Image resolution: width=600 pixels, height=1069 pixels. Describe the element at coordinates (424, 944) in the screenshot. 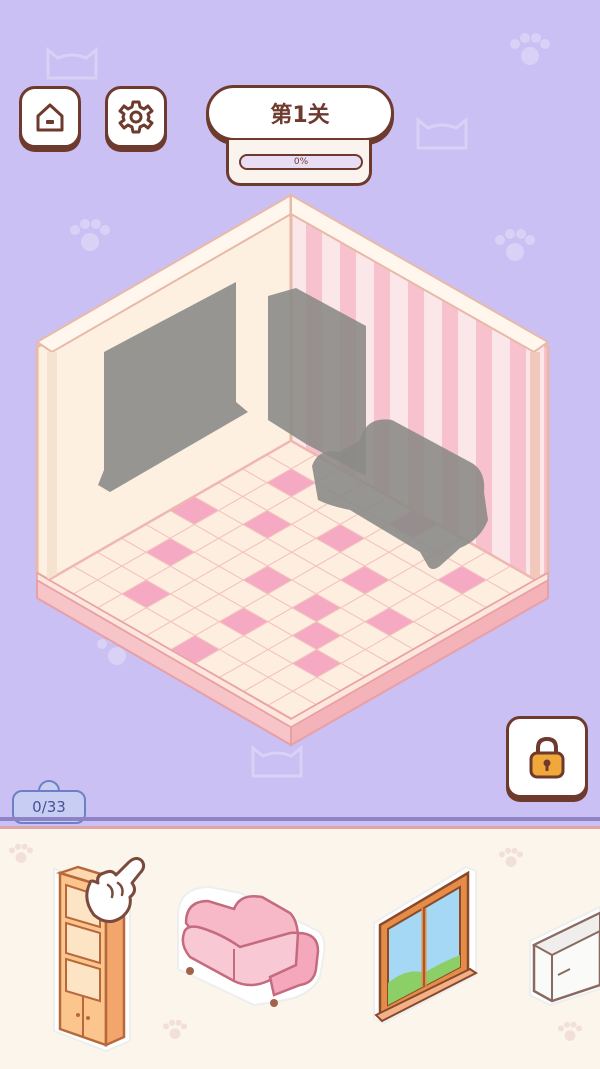

I see `window-item` at that location.